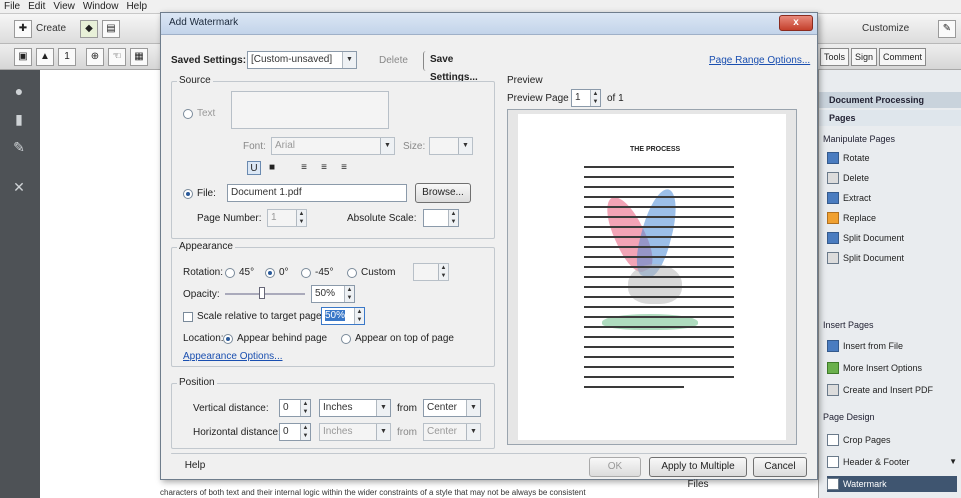 The height and width of the screenshot is (498, 961). I want to click on rotation-45-radio, so click(230, 273).